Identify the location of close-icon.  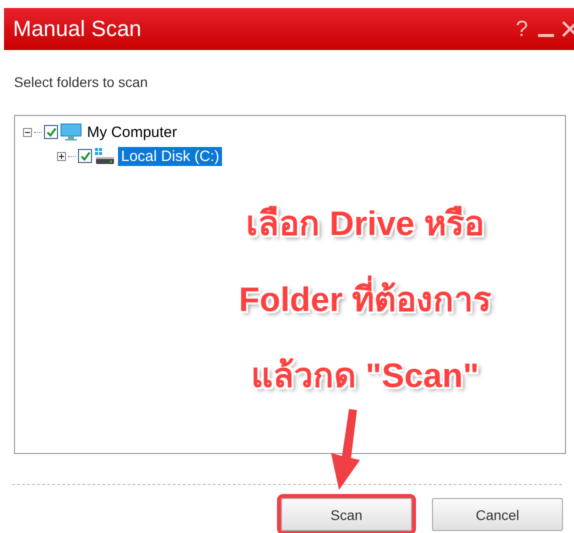
(568, 29).